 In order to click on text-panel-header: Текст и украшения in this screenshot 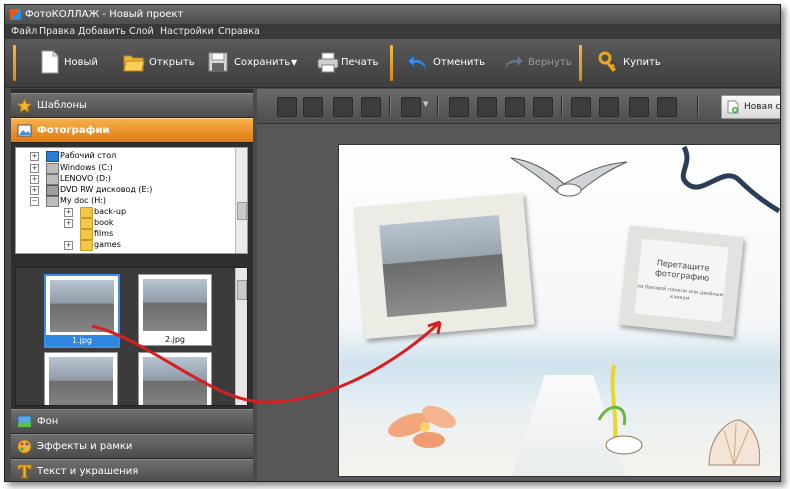, I will do `click(132, 470)`.